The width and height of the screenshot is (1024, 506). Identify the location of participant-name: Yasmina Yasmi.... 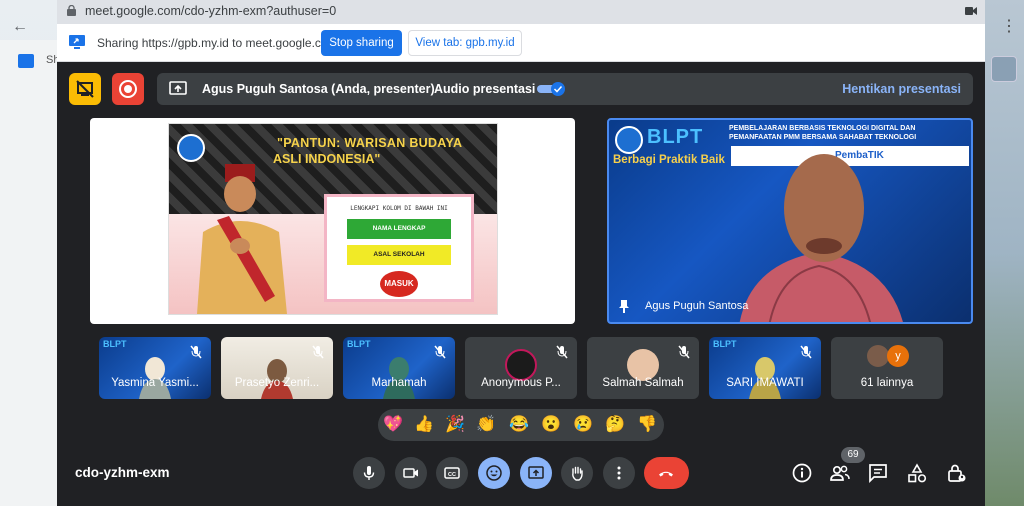
(155, 383).